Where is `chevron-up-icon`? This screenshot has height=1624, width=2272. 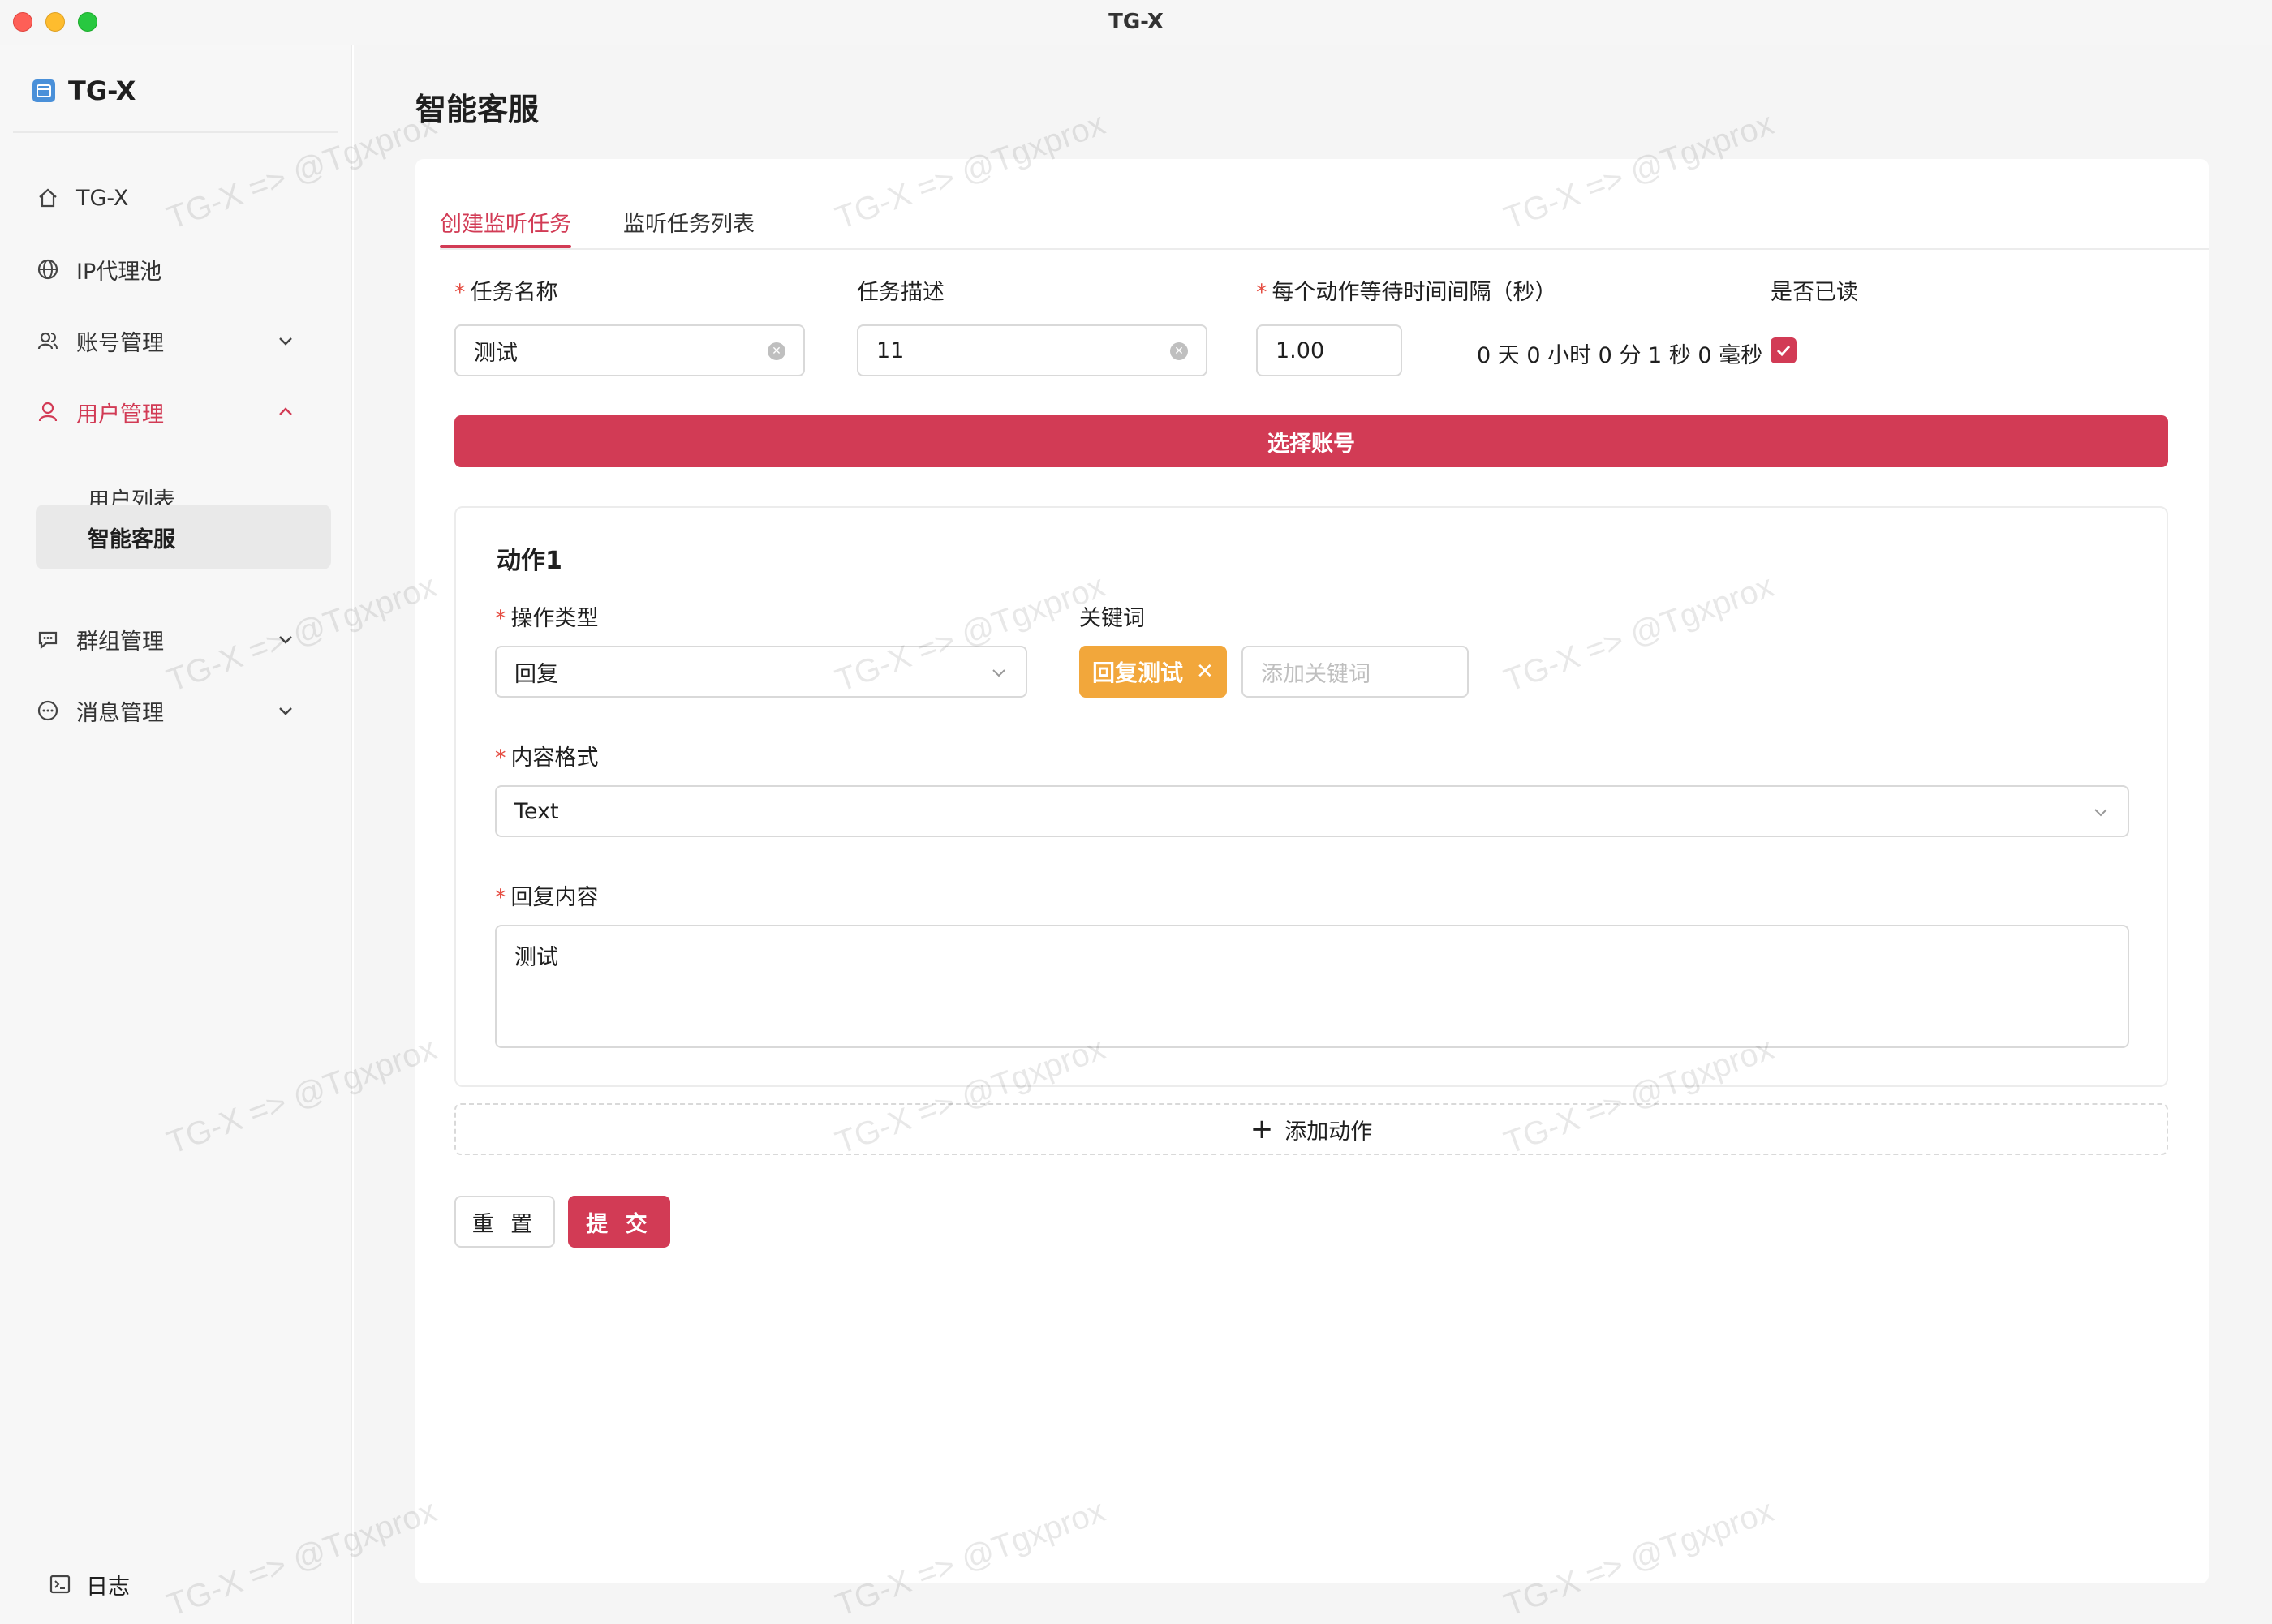 chevron-up-icon is located at coordinates (285, 411).